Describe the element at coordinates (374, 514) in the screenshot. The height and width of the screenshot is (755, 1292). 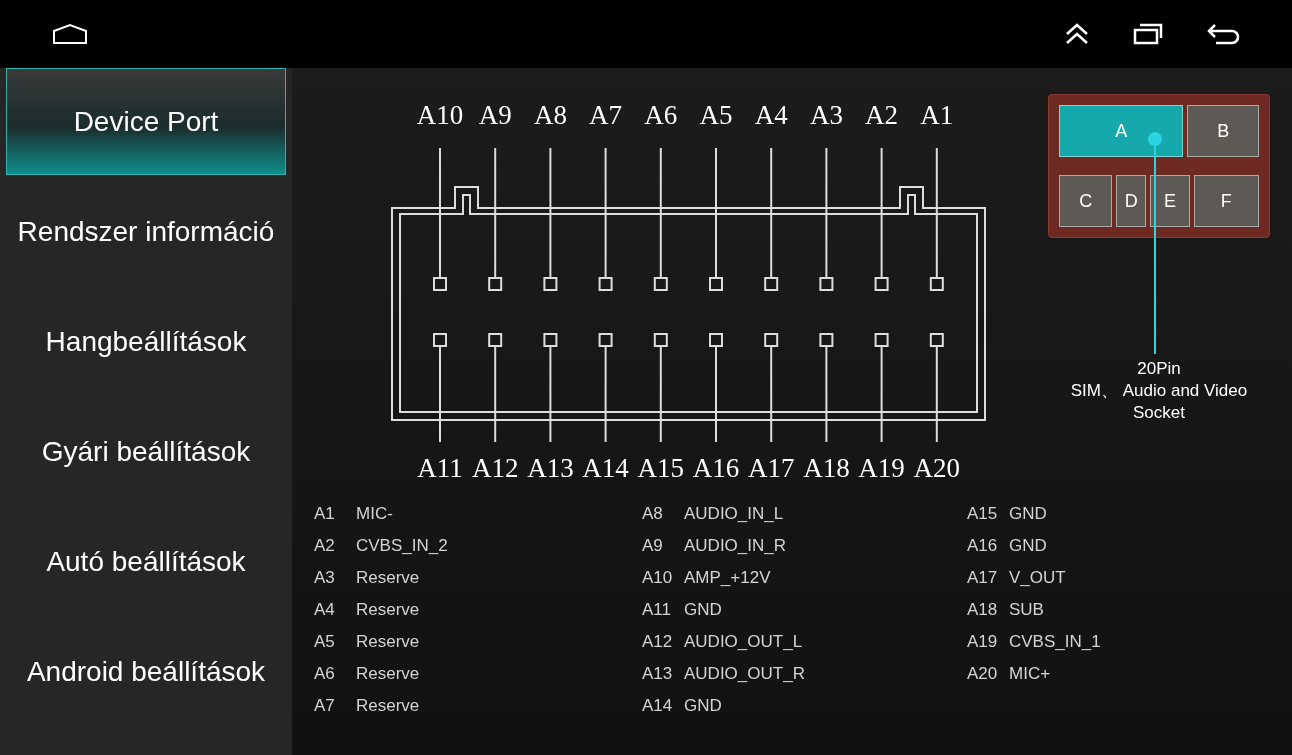
I see `pin-signal: MIC-` at that location.